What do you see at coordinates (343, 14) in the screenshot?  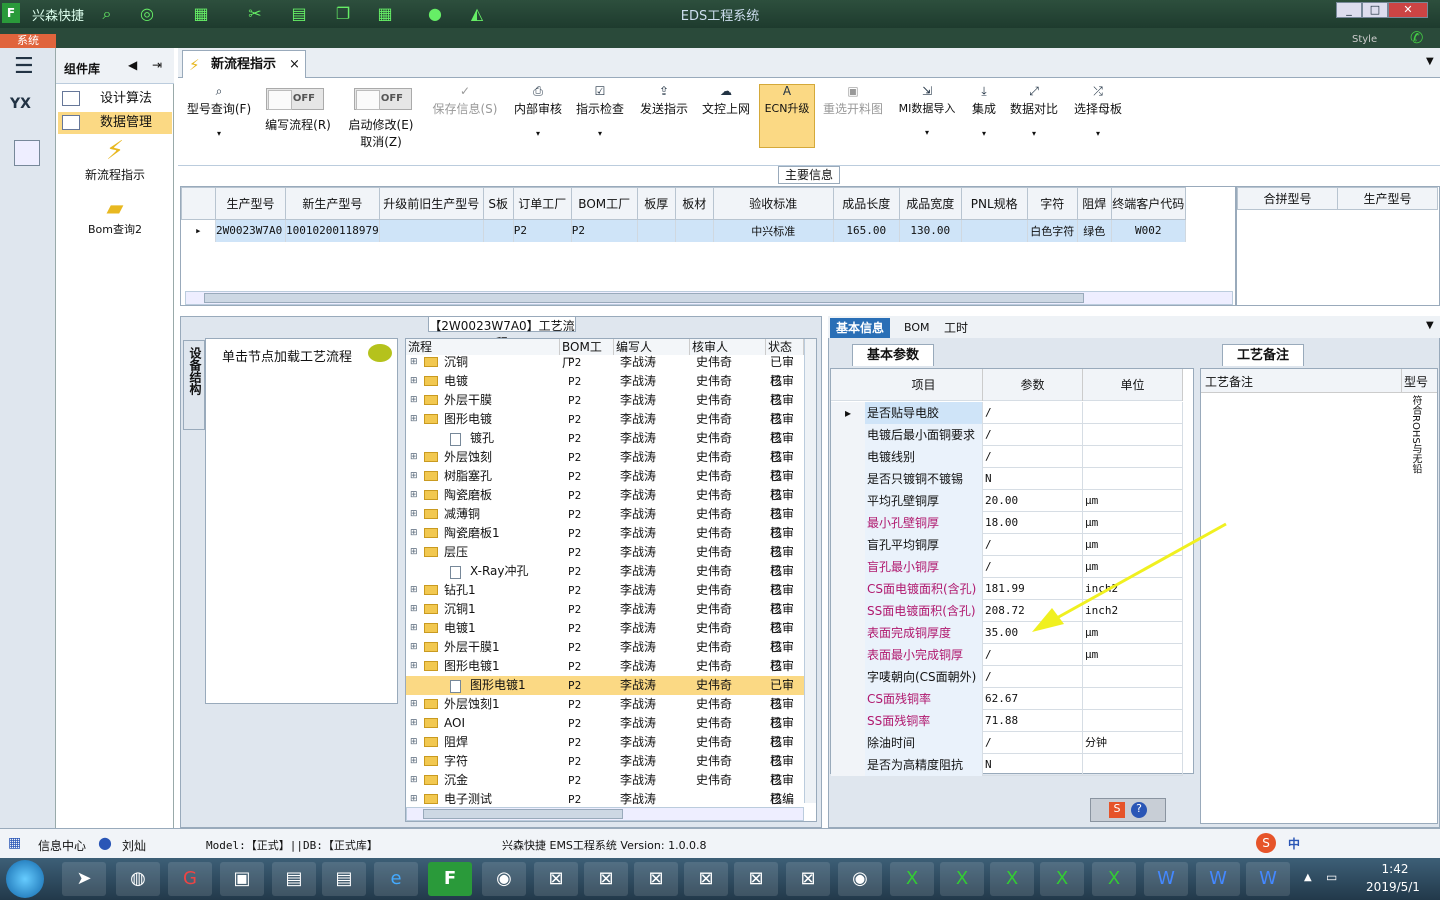 I see `copy-icon: ❐` at bounding box center [343, 14].